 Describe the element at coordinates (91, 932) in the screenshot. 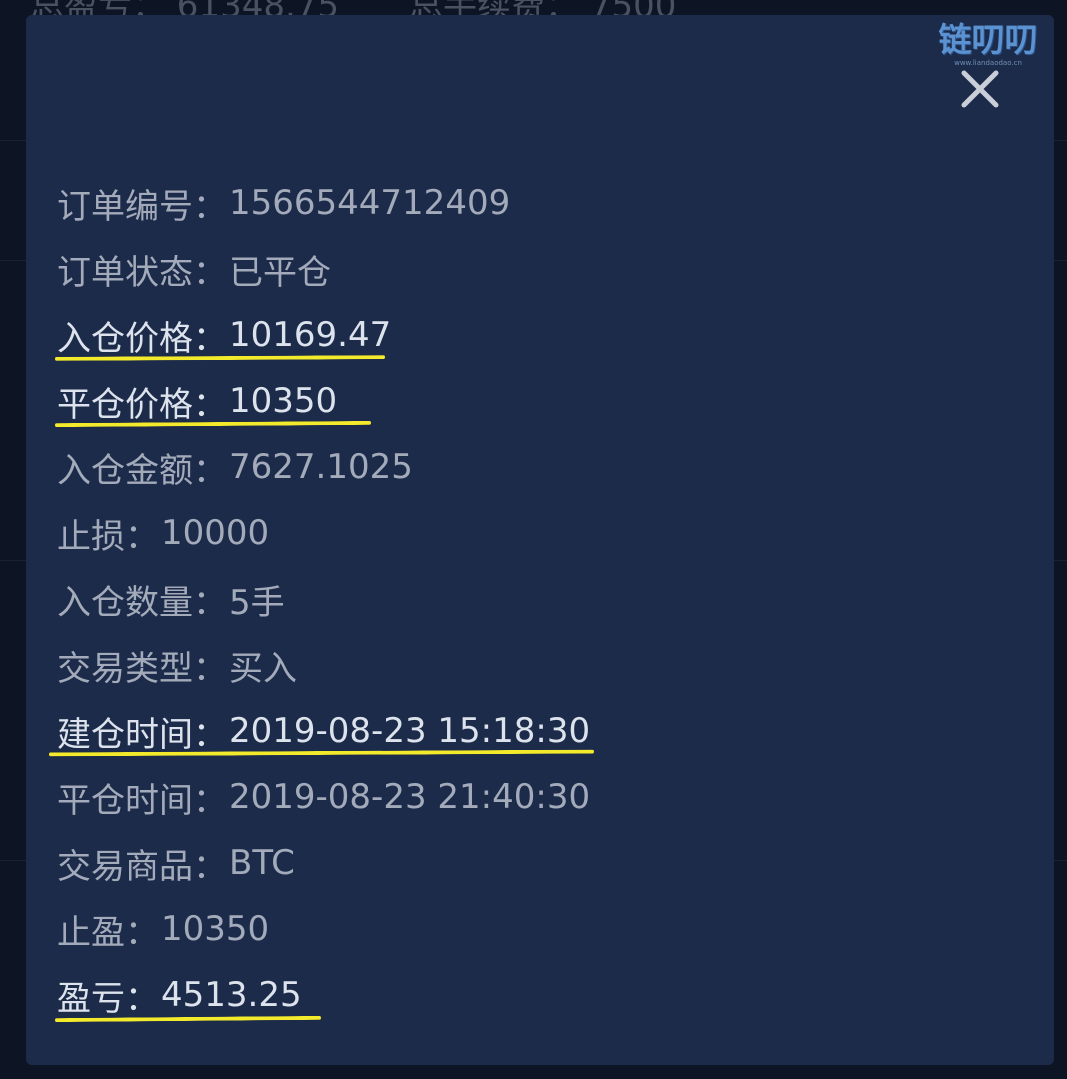

I see `field-label: 止盈` at that location.